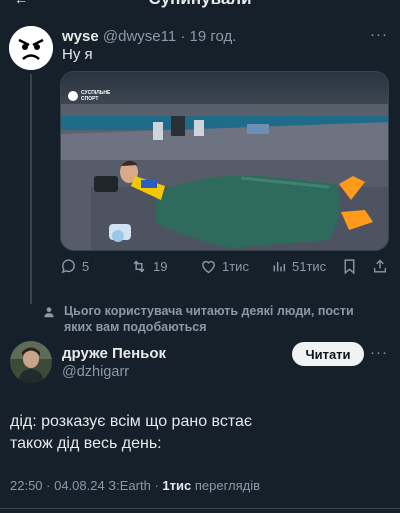  What do you see at coordinates (208, 267) in the screenshot?
I see `like-icon` at bounding box center [208, 267].